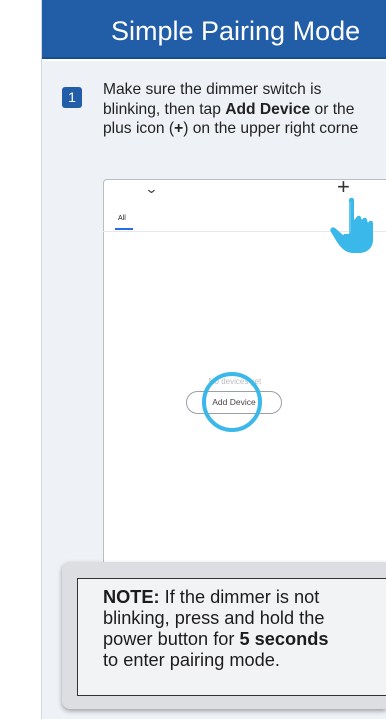  Describe the element at coordinates (131, 597) in the screenshot. I see `note-label: NOTE:` at that location.